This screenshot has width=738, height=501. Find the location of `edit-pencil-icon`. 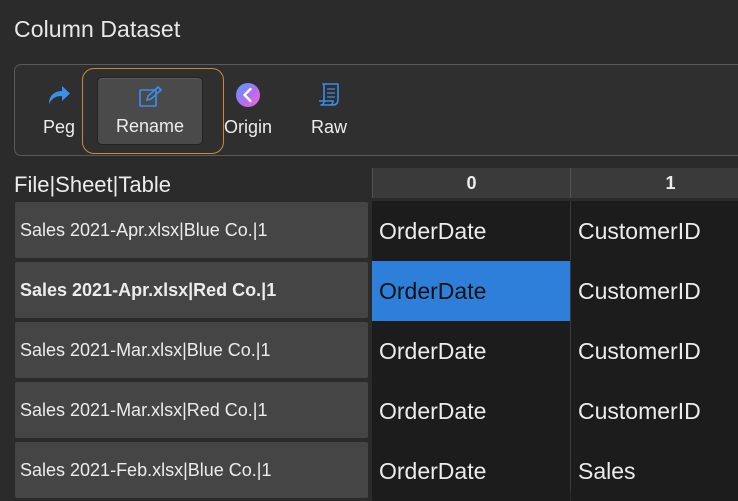

edit-pencil-icon is located at coordinates (150, 97).